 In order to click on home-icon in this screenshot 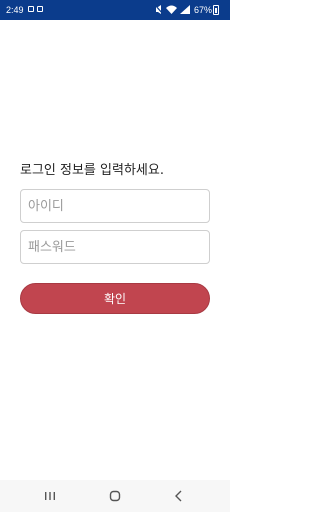, I will do `click(115, 496)`.